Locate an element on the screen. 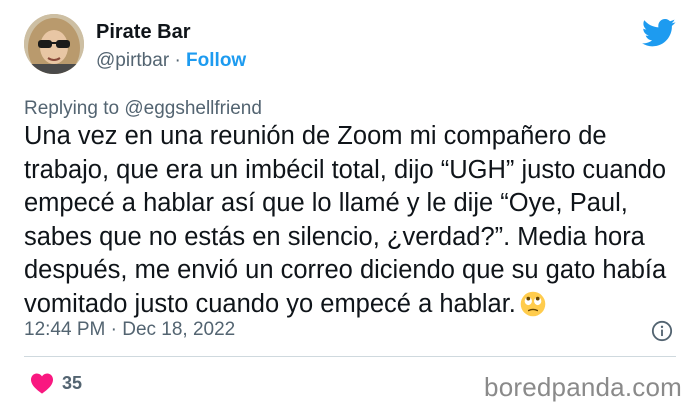 This screenshot has width=700, height=410. replying-to: Replying to @eggshellfriend is located at coordinates (143, 109).